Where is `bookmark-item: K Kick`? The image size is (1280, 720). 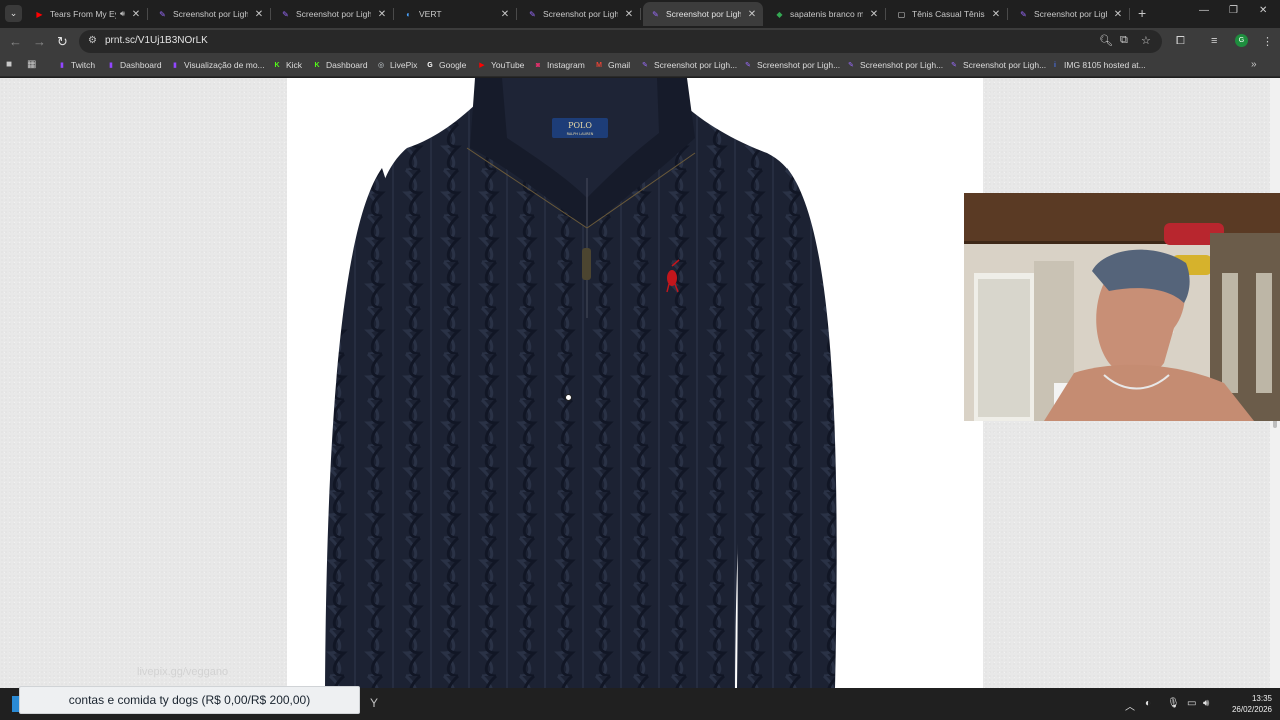
bookmark-item: K Kick is located at coordinates (287, 65).